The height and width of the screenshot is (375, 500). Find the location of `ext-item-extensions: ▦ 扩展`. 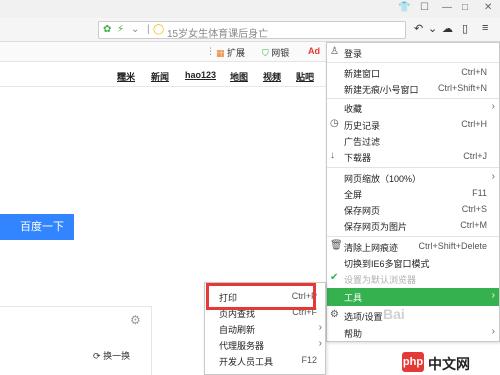

ext-item-extensions: ▦ 扩展 is located at coordinates (230, 52).